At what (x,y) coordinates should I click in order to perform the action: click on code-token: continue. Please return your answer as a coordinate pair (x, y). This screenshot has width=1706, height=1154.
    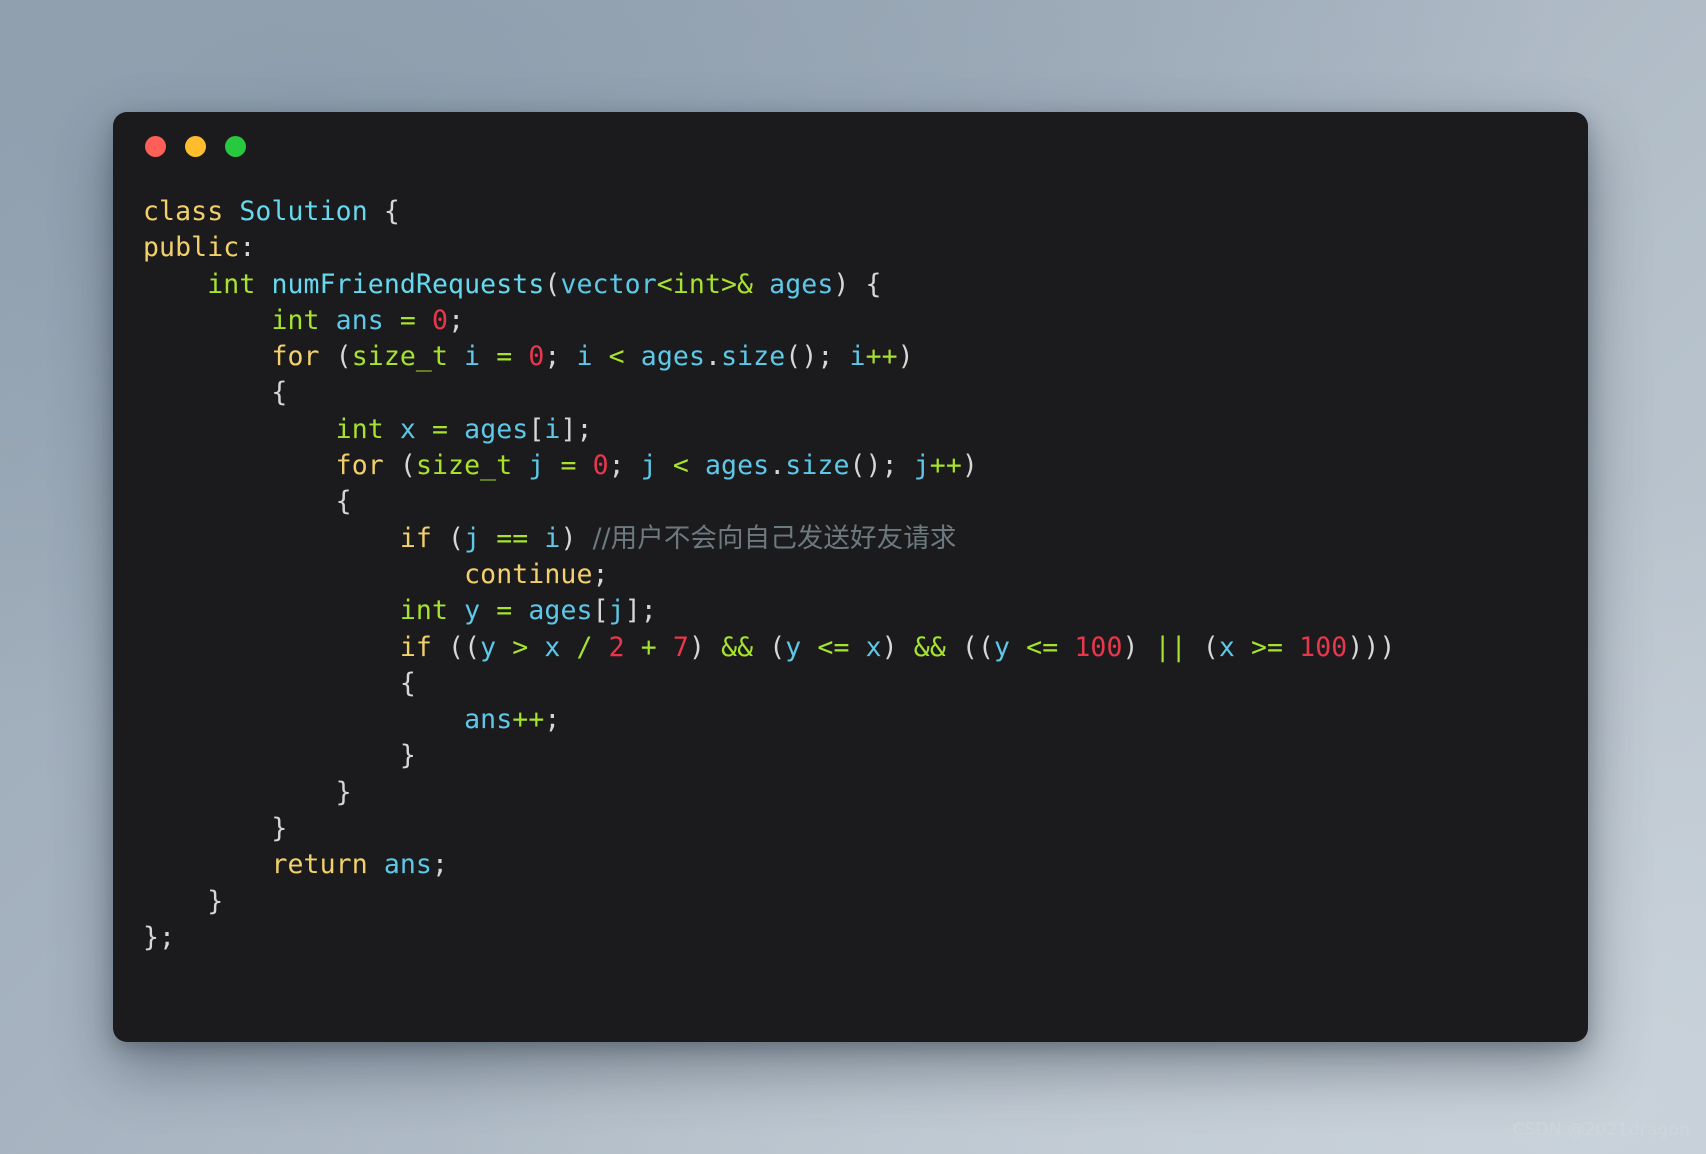
    Looking at the image, I should click on (528, 574).